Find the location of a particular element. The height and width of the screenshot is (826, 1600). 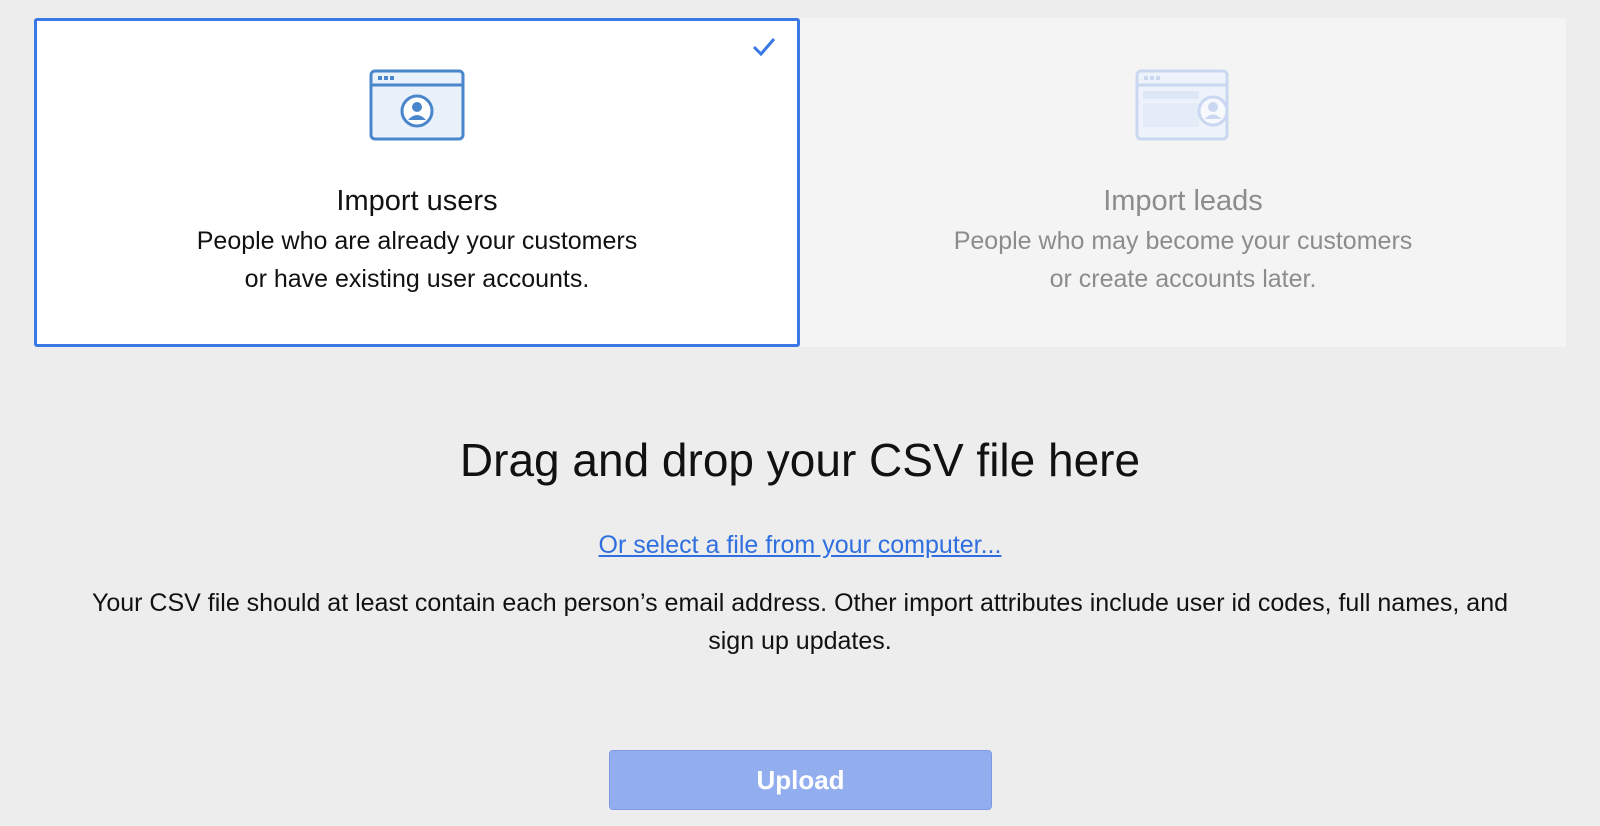

upload-button: Upload is located at coordinates (800, 780).